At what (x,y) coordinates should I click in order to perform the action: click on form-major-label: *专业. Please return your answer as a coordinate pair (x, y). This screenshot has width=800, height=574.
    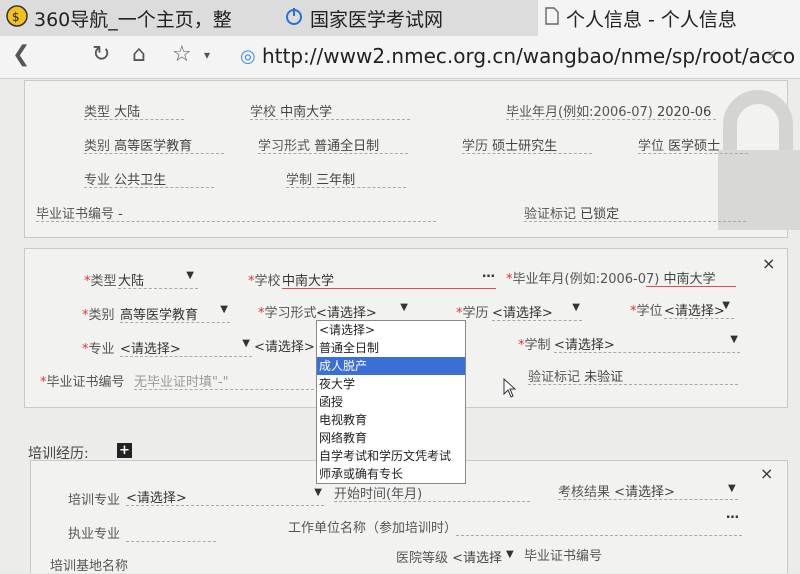
    Looking at the image, I should click on (98, 349).